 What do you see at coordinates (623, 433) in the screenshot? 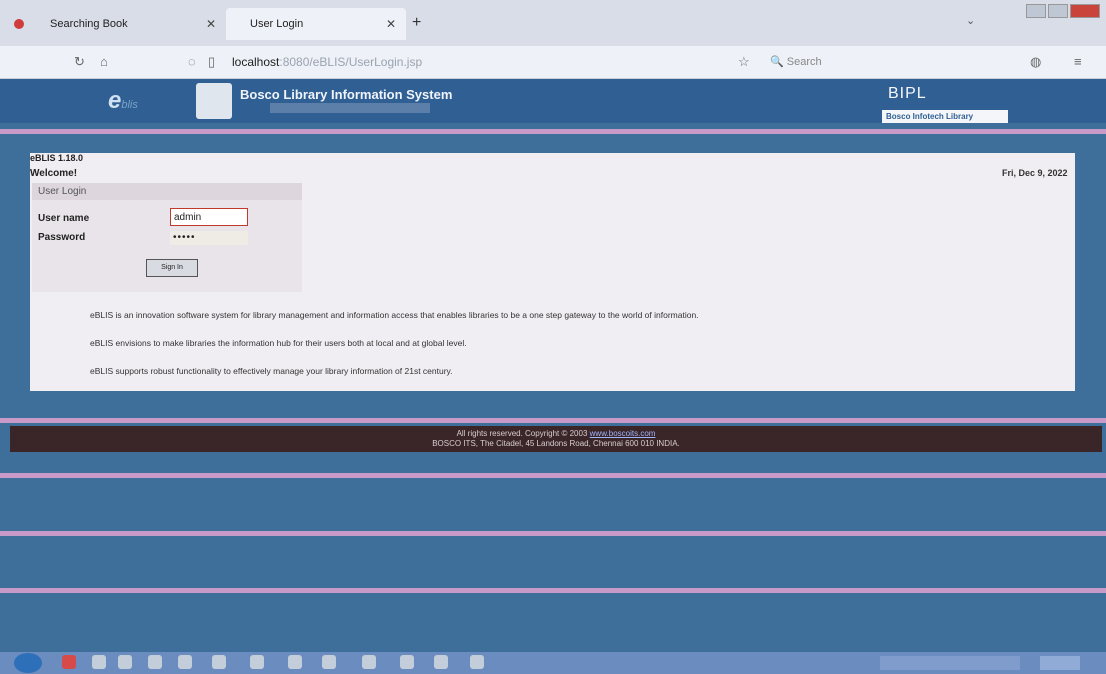
I see `footer-link: www.boscoits.com` at bounding box center [623, 433].